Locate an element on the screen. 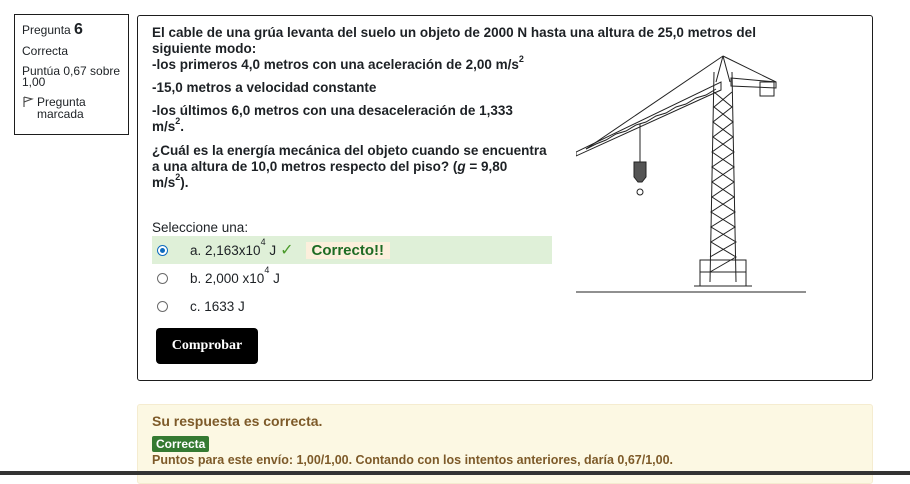  answer-option-a: a. 2,163x104 J ✓ Correcto!! is located at coordinates (352, 250).